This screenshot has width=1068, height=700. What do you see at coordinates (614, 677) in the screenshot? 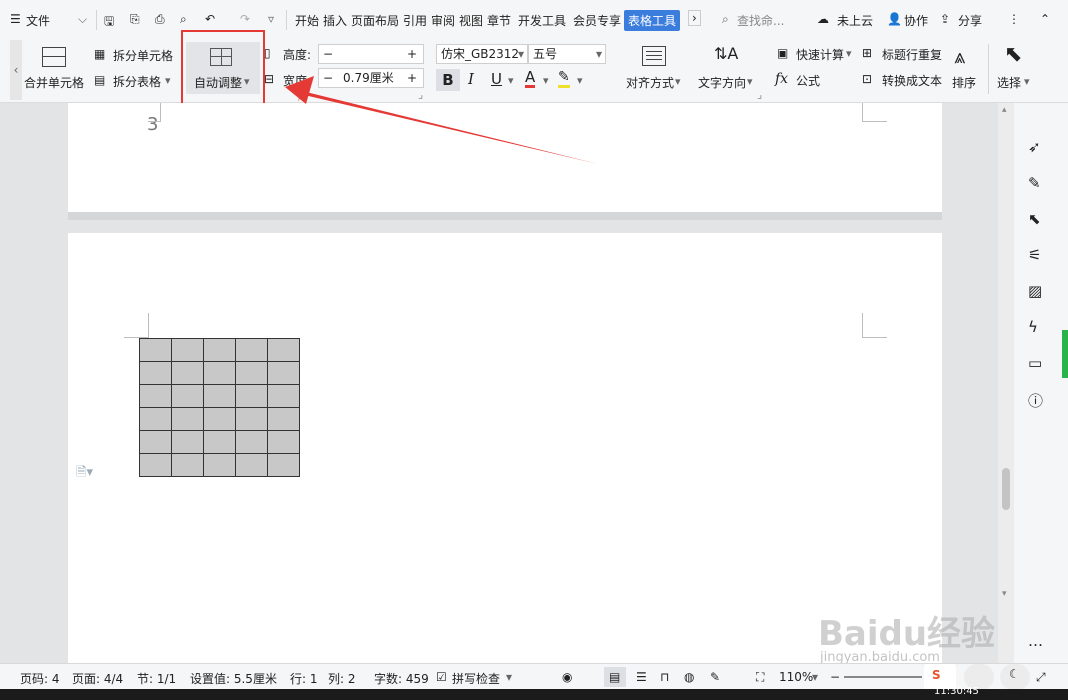
I see `page-view-icon: ▤` at bounding box center [614, 677].